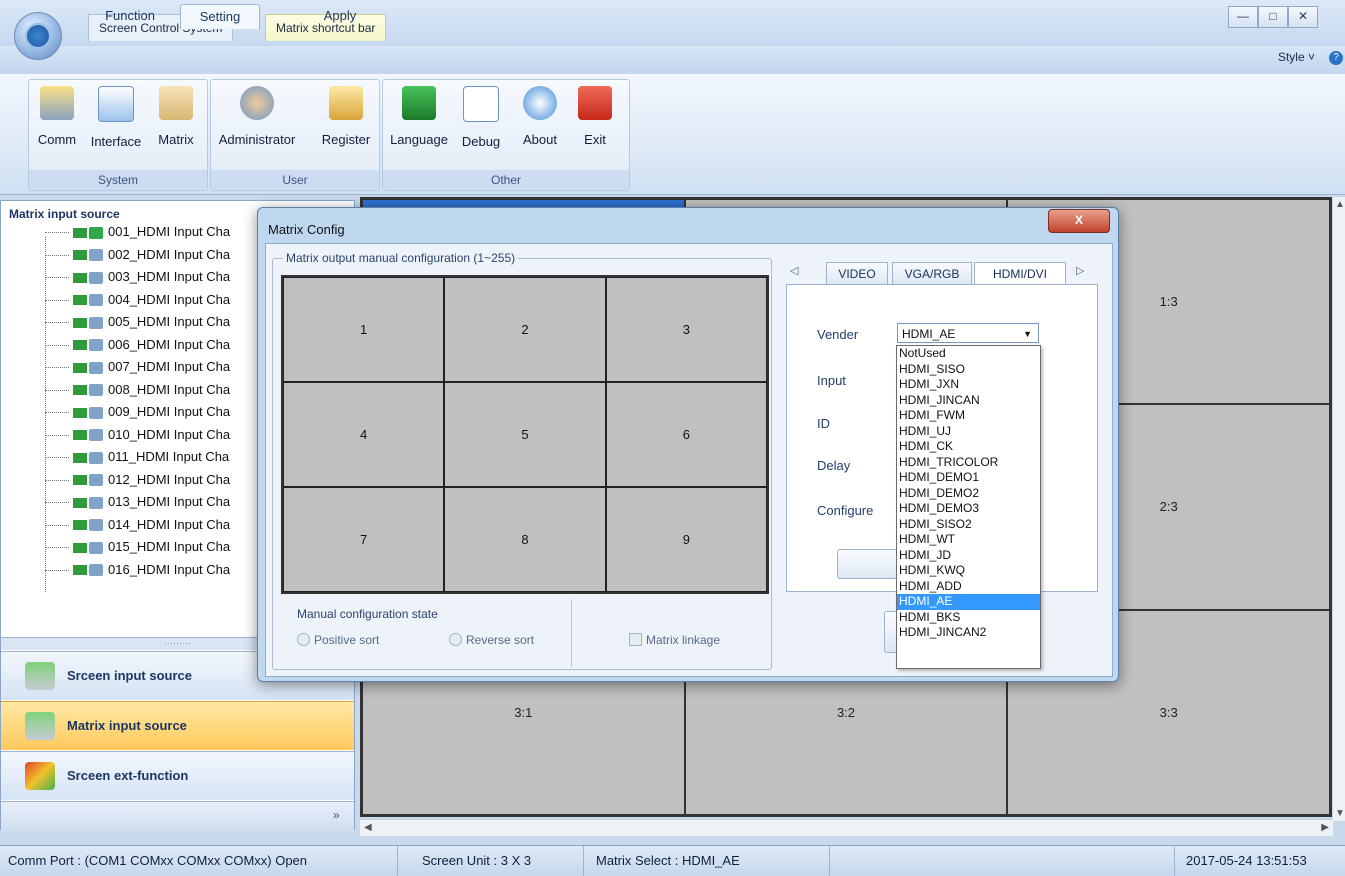  What do you see at coordinates (968, 525) in the screenshot?
I see `vender-option: HDMI_SISO2` at bounding box center [968, 525].